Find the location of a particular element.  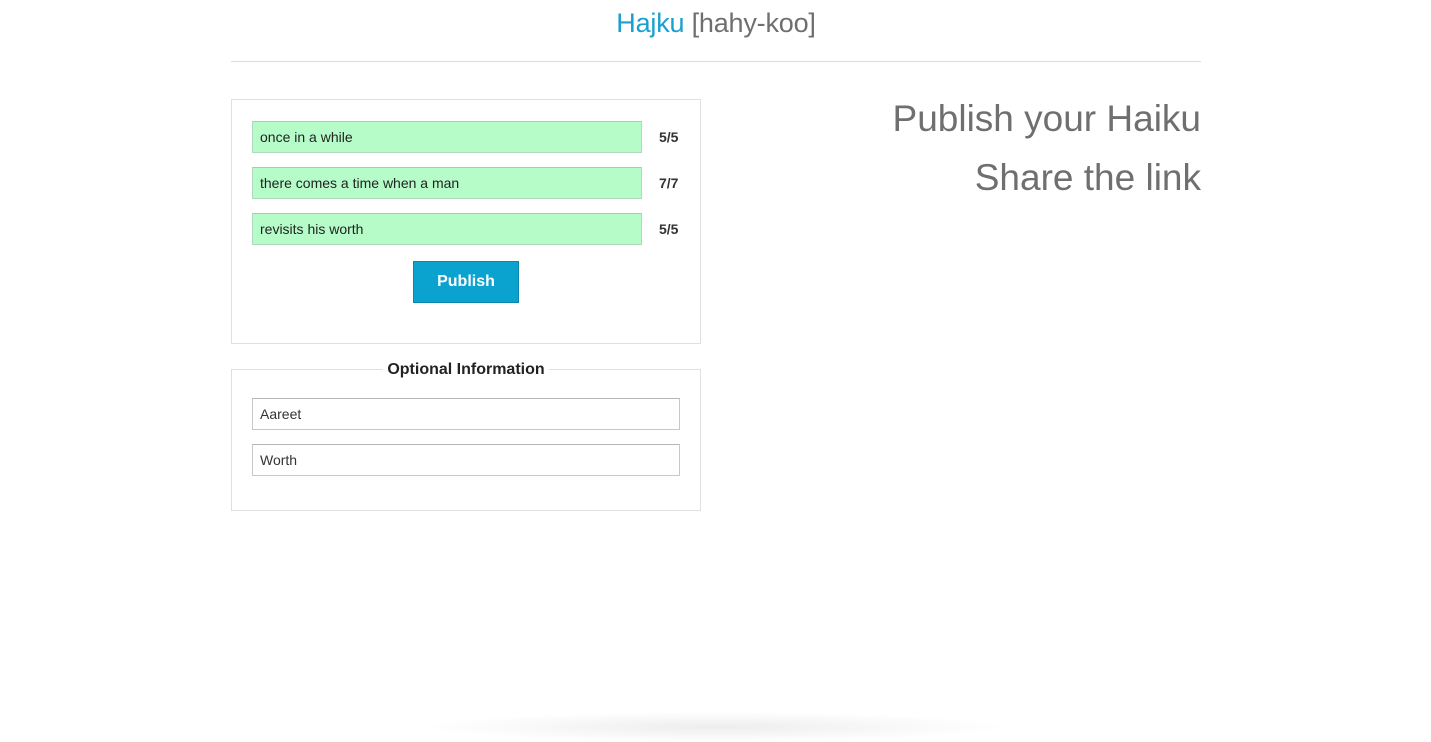

haiku-line-2-row: 7/7 is located at coordinates (467, 183).